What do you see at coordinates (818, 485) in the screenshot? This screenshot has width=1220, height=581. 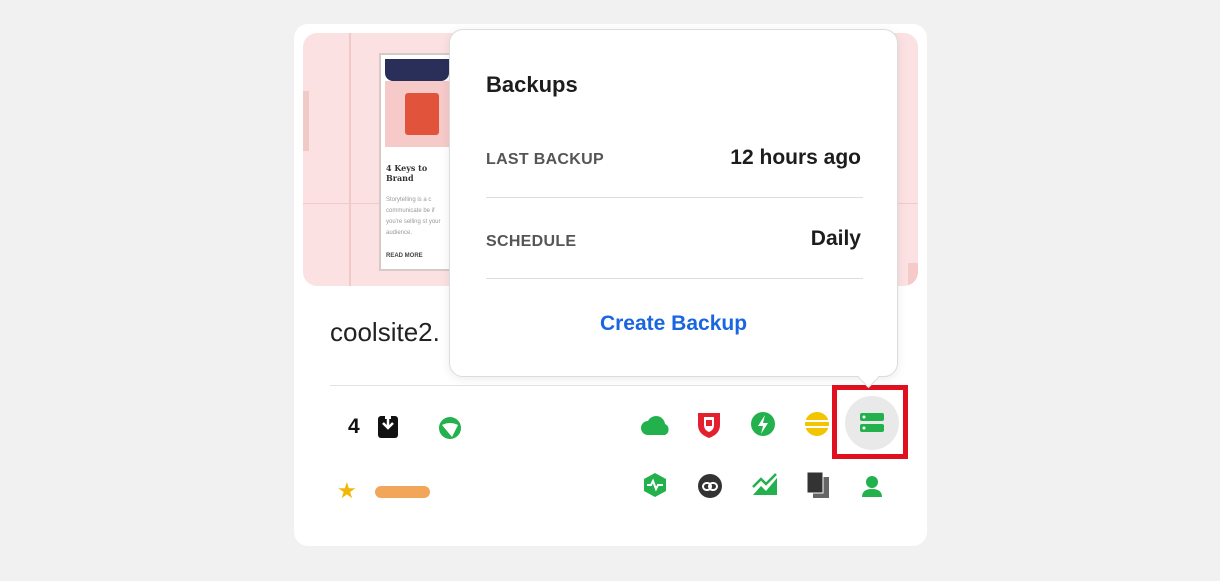 I see `pages-icon` at bounding box center [818, 485].